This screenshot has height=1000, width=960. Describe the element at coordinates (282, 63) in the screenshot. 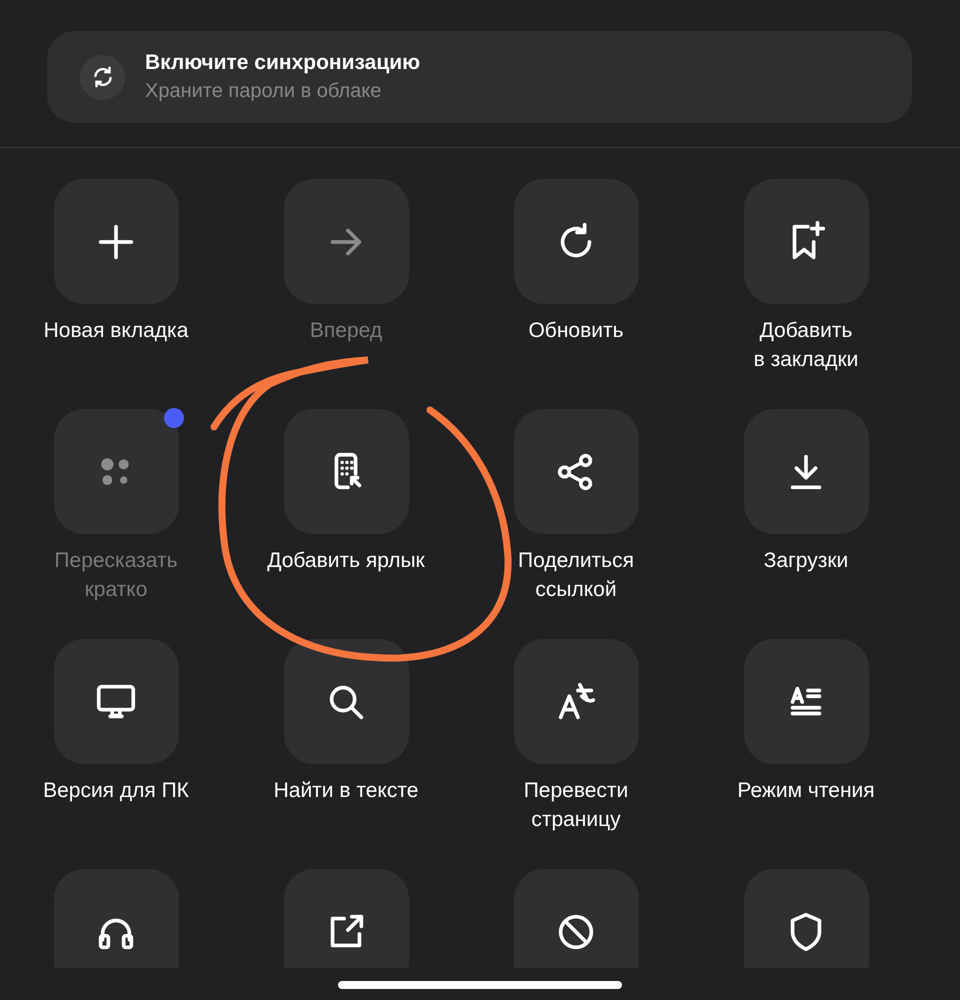

I see `sync-title: Включите синхронизацию` at that location.